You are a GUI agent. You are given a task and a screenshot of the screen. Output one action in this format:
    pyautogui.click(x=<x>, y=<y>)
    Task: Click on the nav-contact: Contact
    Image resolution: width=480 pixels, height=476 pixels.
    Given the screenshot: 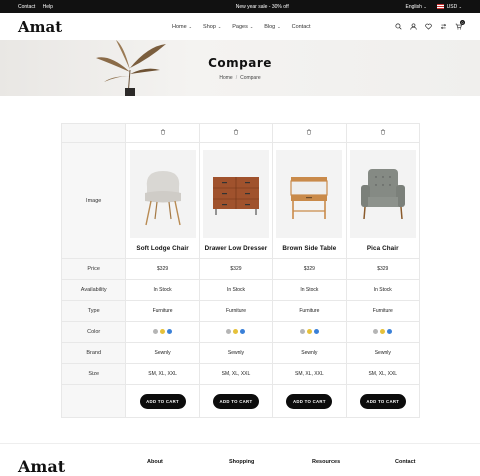 What is the action you would take?
    pyautogui.click(x=301, y=27)
    